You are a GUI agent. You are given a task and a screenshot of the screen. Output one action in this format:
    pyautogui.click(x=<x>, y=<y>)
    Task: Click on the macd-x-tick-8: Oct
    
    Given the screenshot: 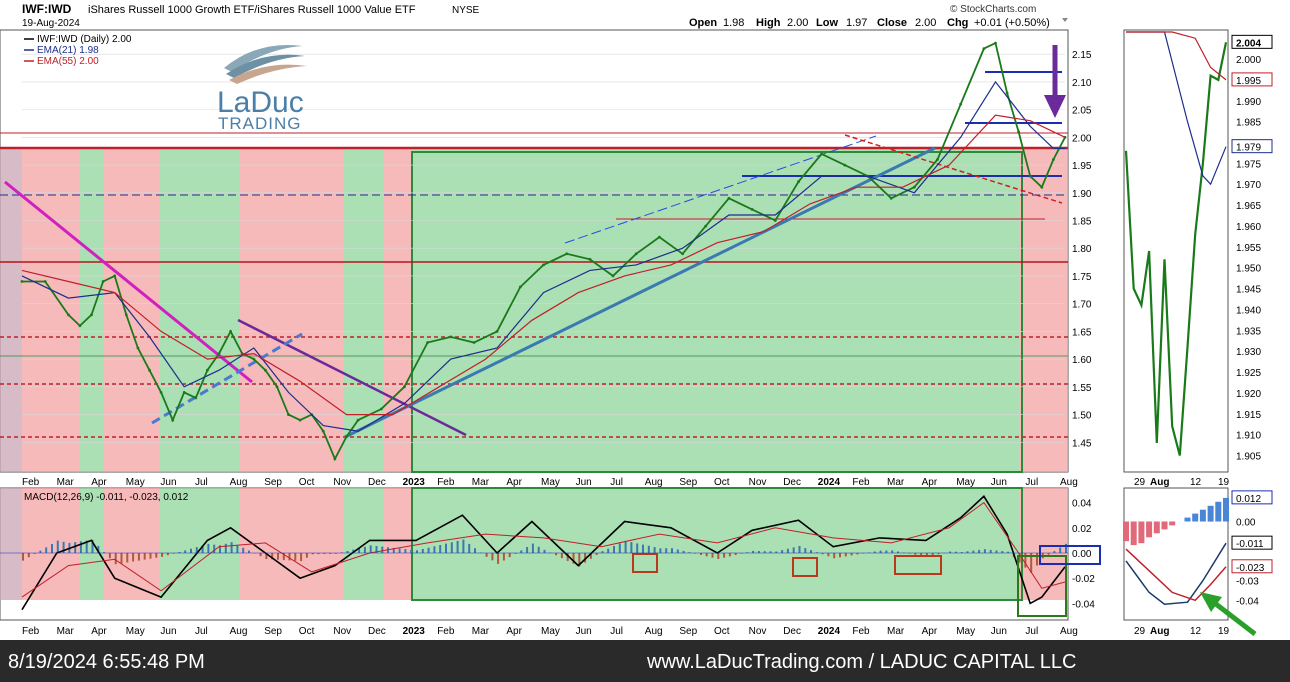 What is the action you would take?
    pyautogui.click(x=307, y=631)
    